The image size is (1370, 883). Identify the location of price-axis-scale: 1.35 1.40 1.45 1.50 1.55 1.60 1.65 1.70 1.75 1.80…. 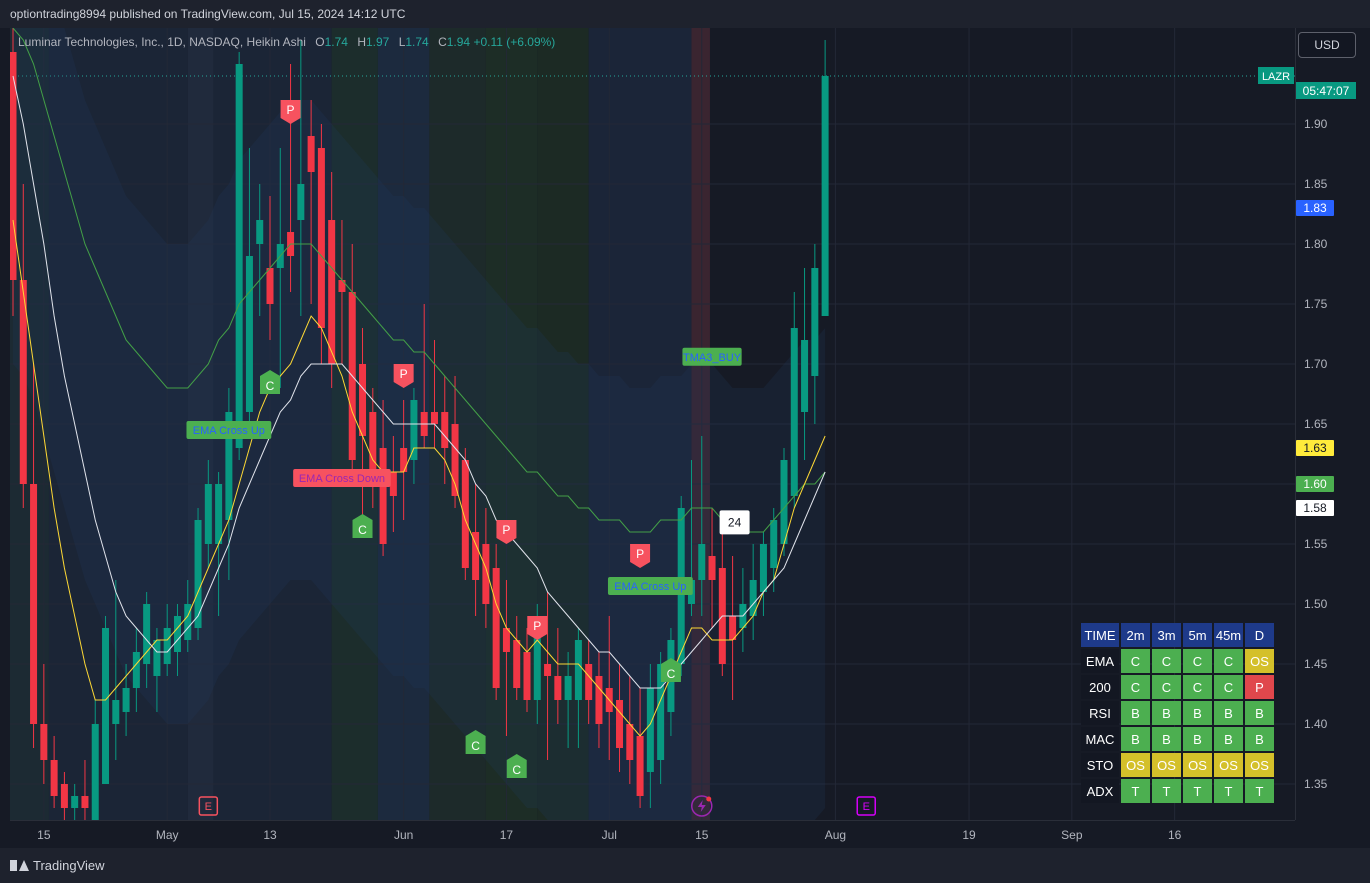
(1307, 429).